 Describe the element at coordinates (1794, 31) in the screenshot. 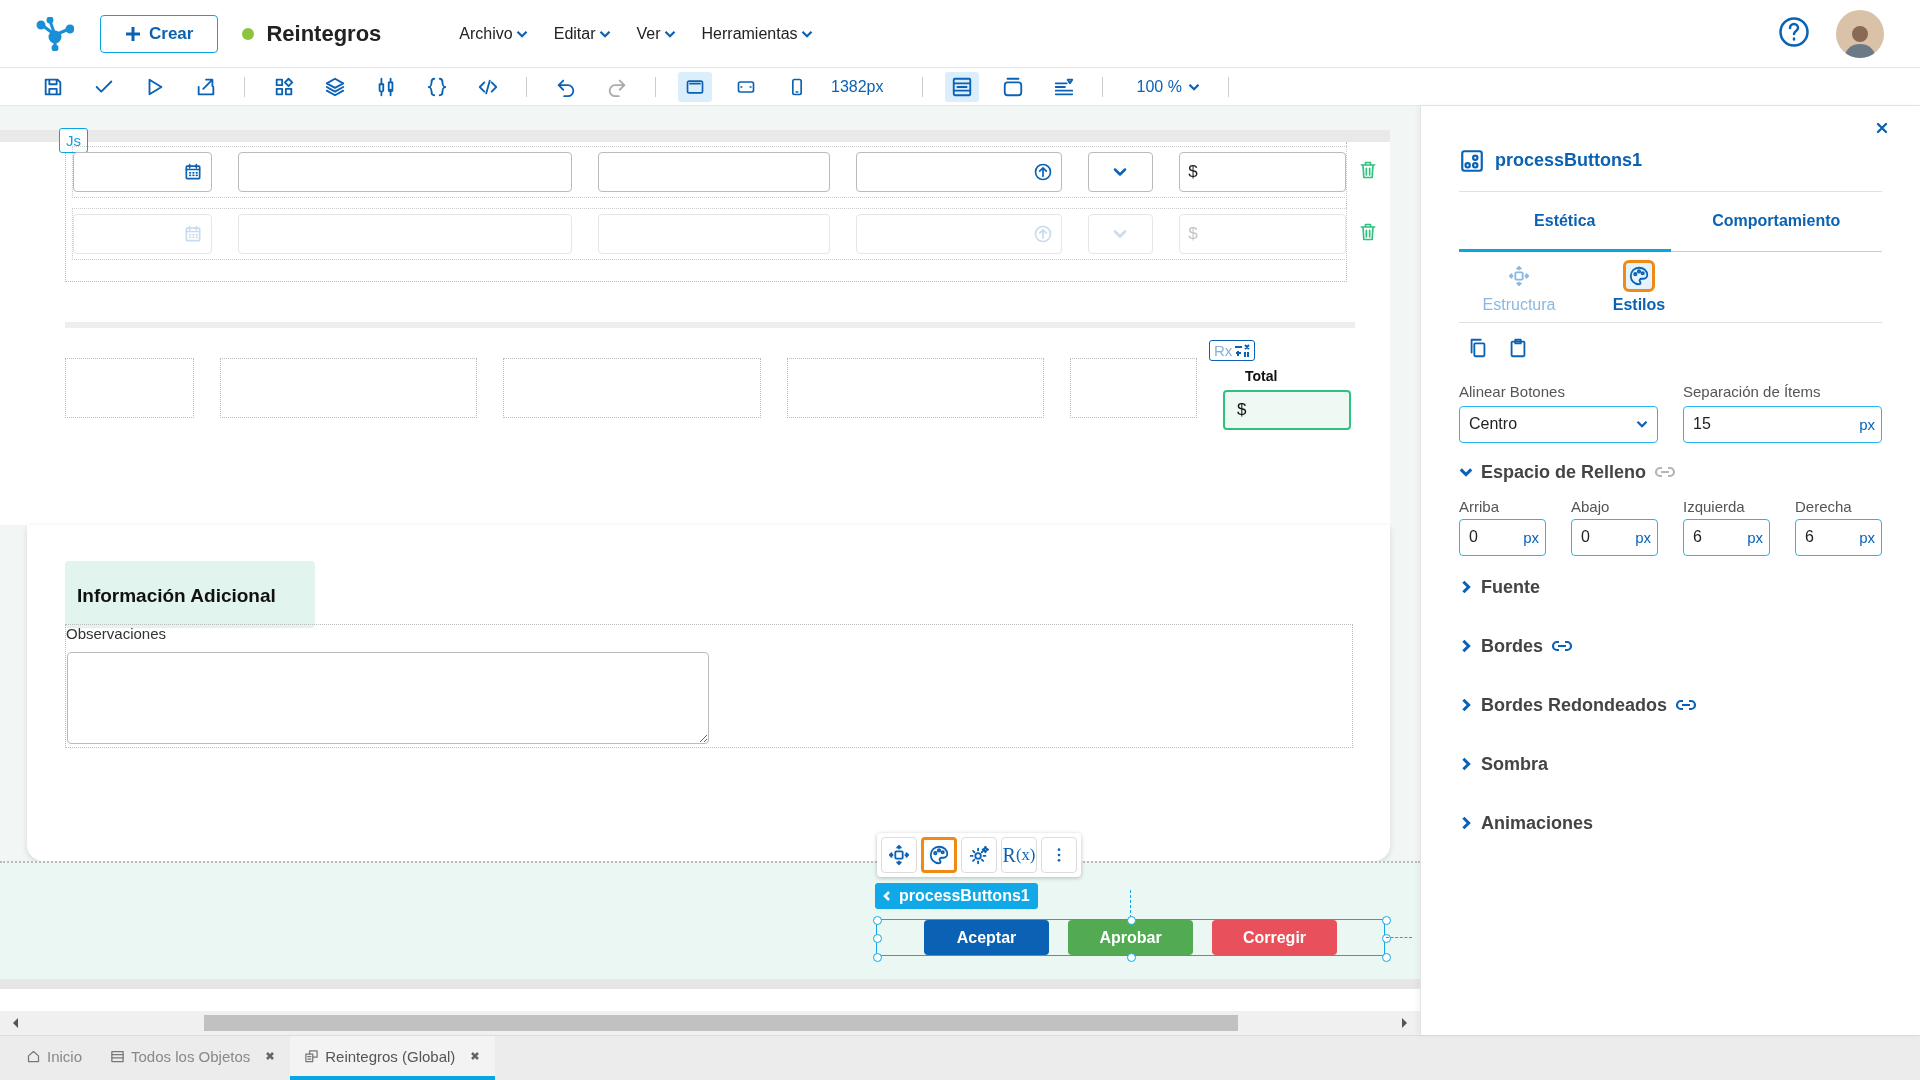

I see `help-icon` at that location.